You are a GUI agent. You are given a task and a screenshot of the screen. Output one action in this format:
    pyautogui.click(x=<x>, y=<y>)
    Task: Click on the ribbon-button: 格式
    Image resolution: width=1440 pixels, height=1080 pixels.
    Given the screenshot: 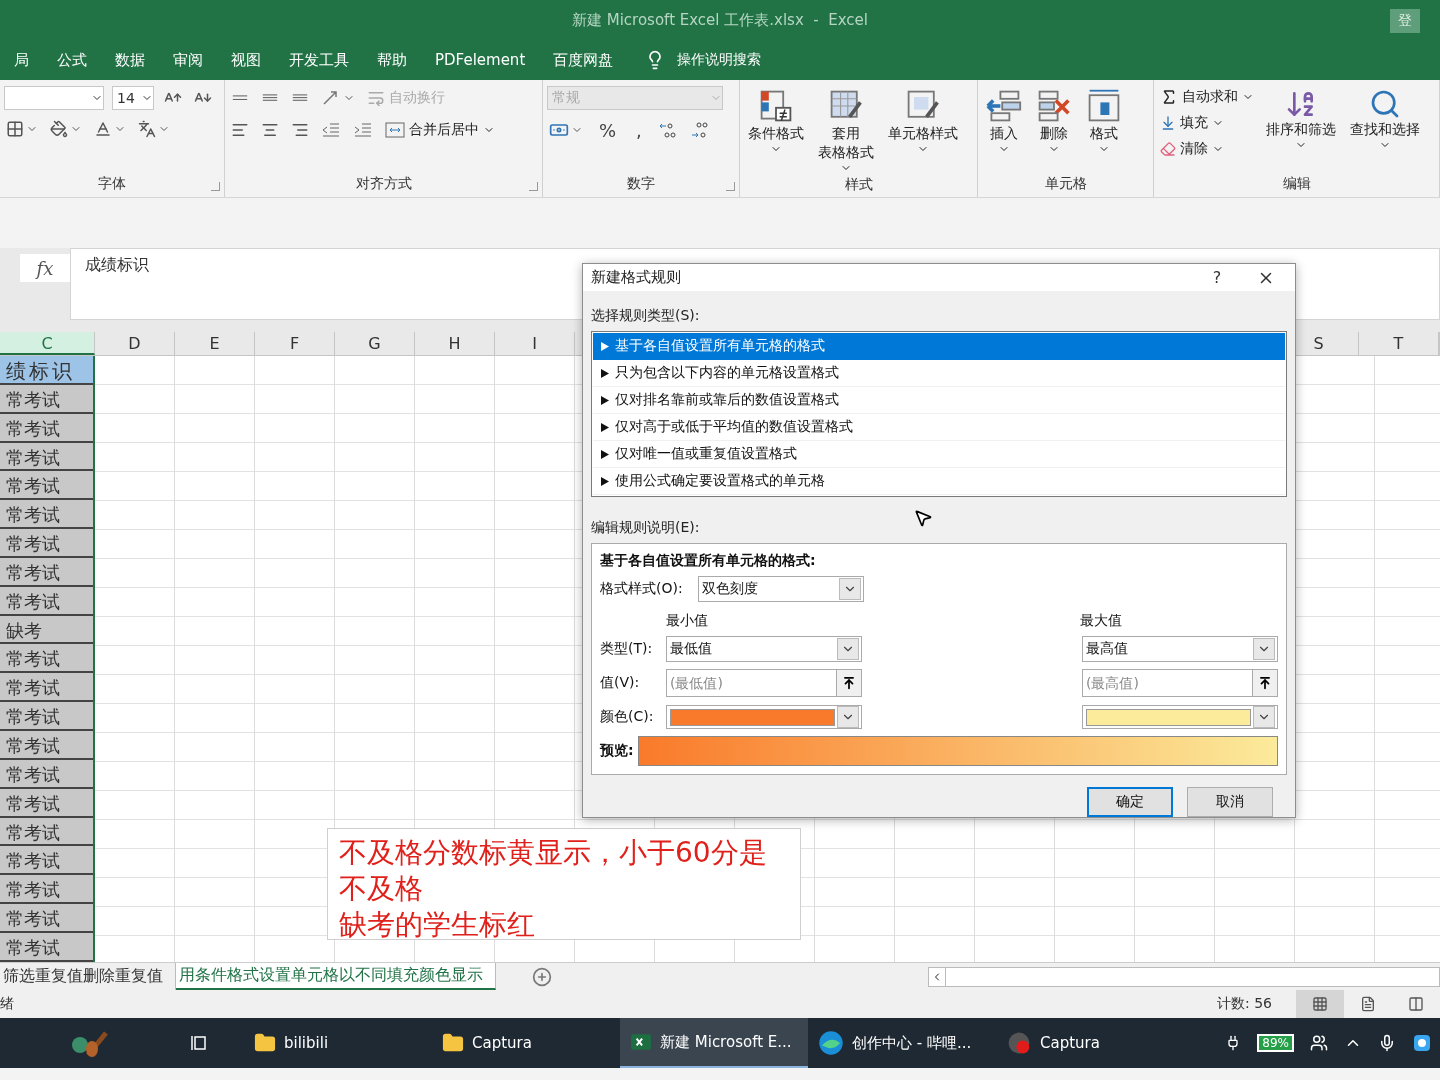 What is the action you would take?
    pyautogui.click(x=1104, y=121)
    